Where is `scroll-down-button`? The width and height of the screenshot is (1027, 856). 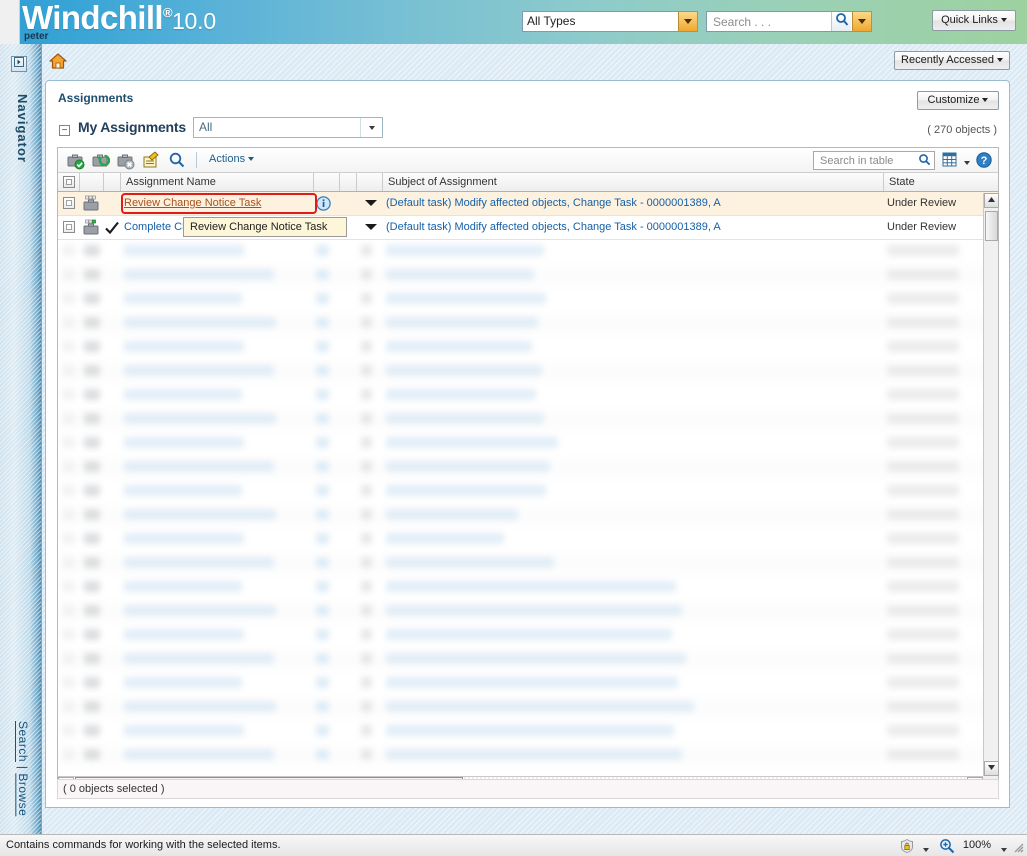 scroll-down-button is located at coordinates (991, 768).